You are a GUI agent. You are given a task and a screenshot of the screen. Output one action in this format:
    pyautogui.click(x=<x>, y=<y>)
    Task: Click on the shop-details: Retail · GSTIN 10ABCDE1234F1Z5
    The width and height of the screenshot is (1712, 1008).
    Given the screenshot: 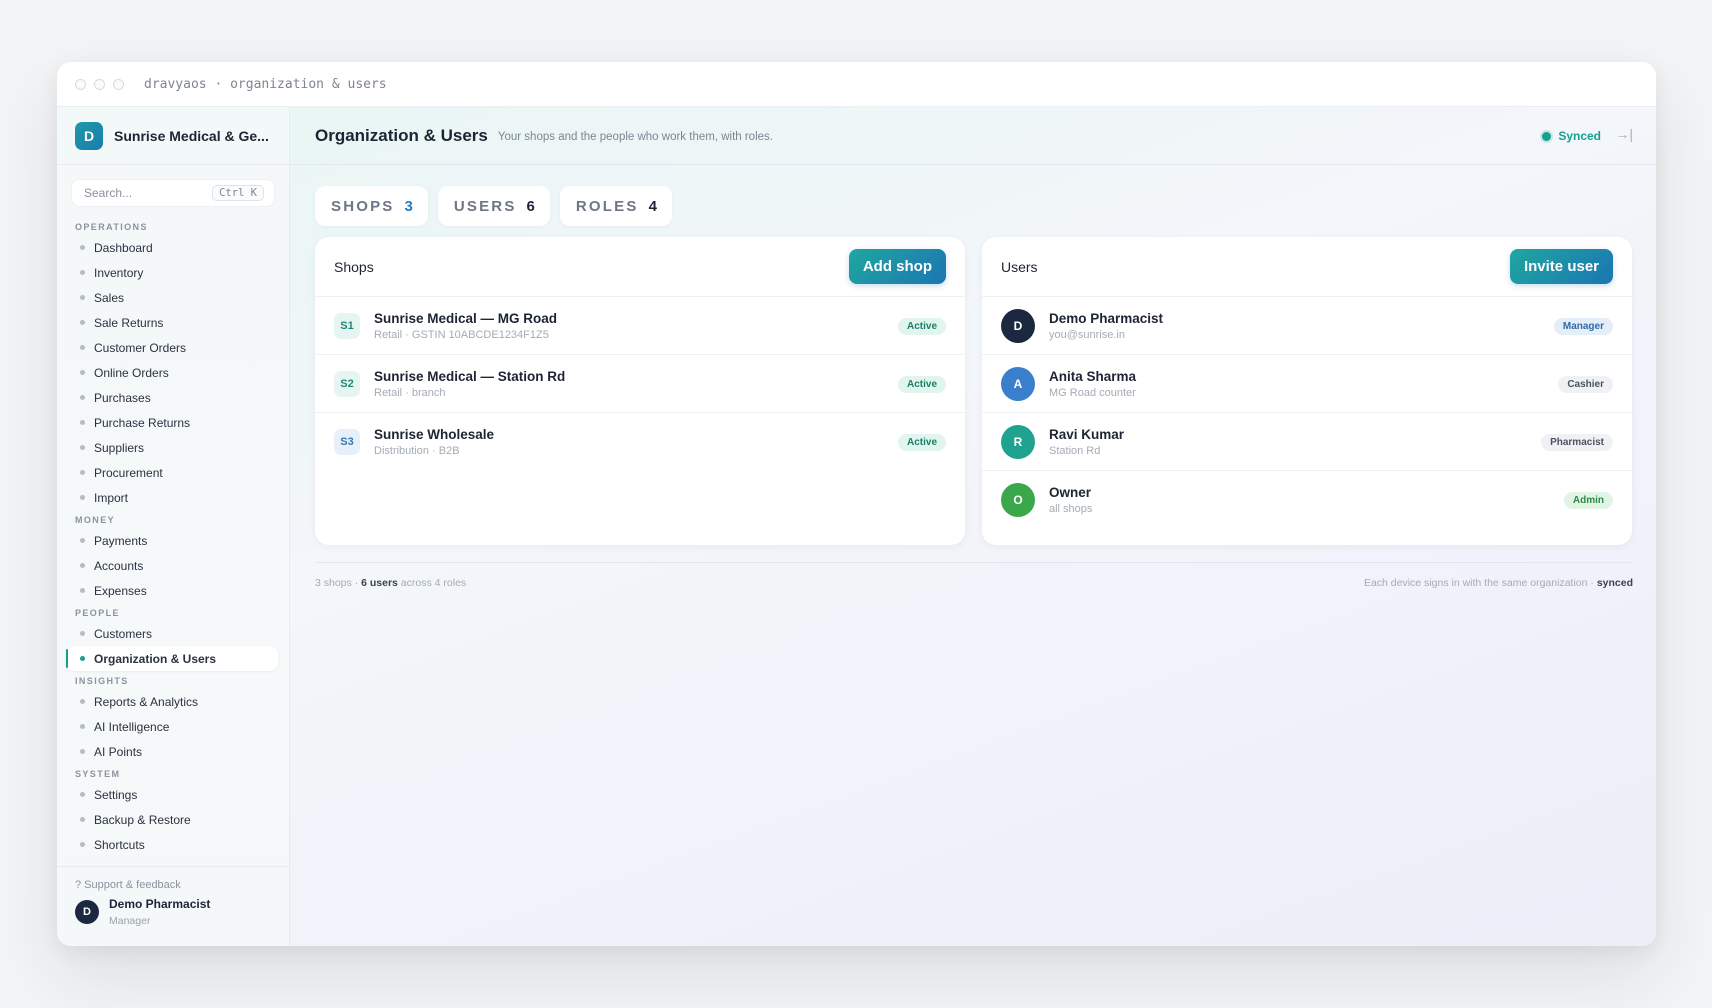 What is the action you would take?
    pyautogui.click(x=461, y=334)
    